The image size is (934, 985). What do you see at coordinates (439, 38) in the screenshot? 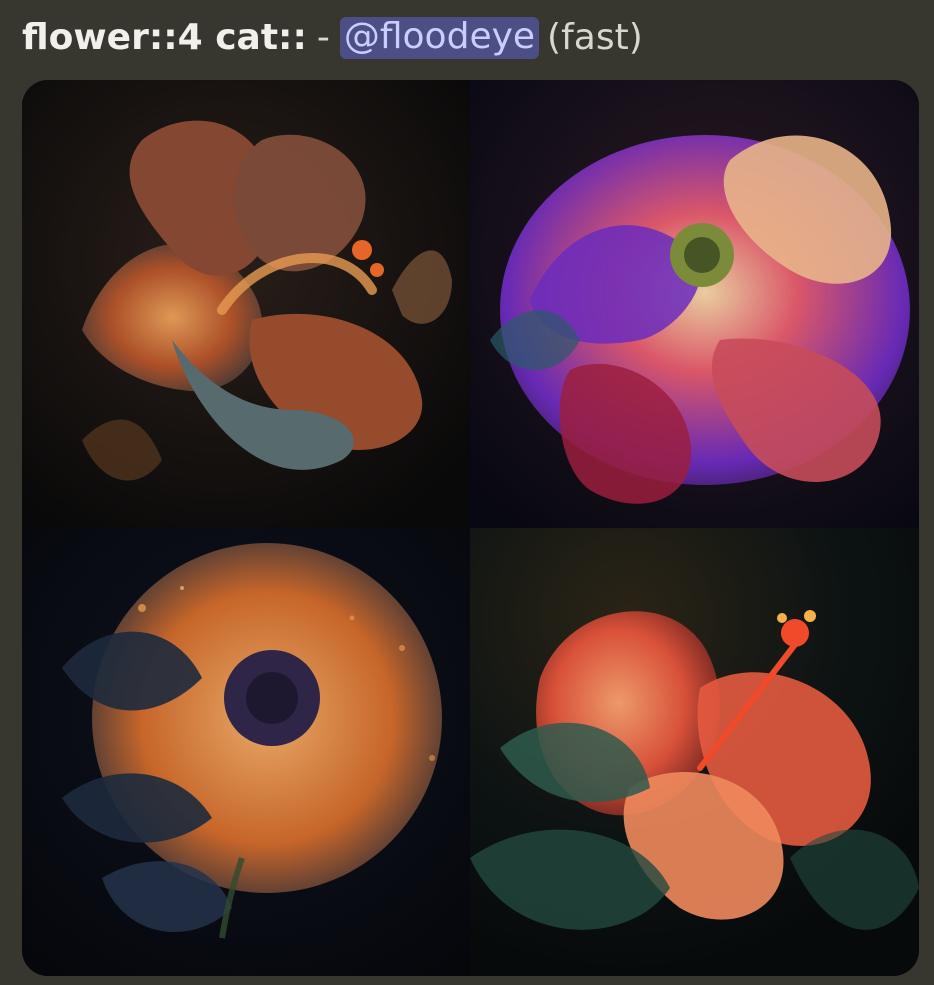
I see `user-mention: @floodeye` at bounding box center [439, 38].